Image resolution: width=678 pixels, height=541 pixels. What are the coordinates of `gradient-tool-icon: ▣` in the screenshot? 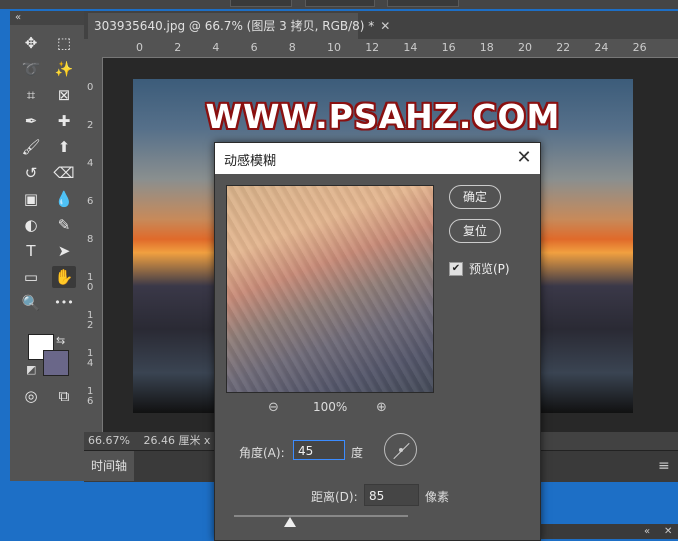 It's located at (31, 199).